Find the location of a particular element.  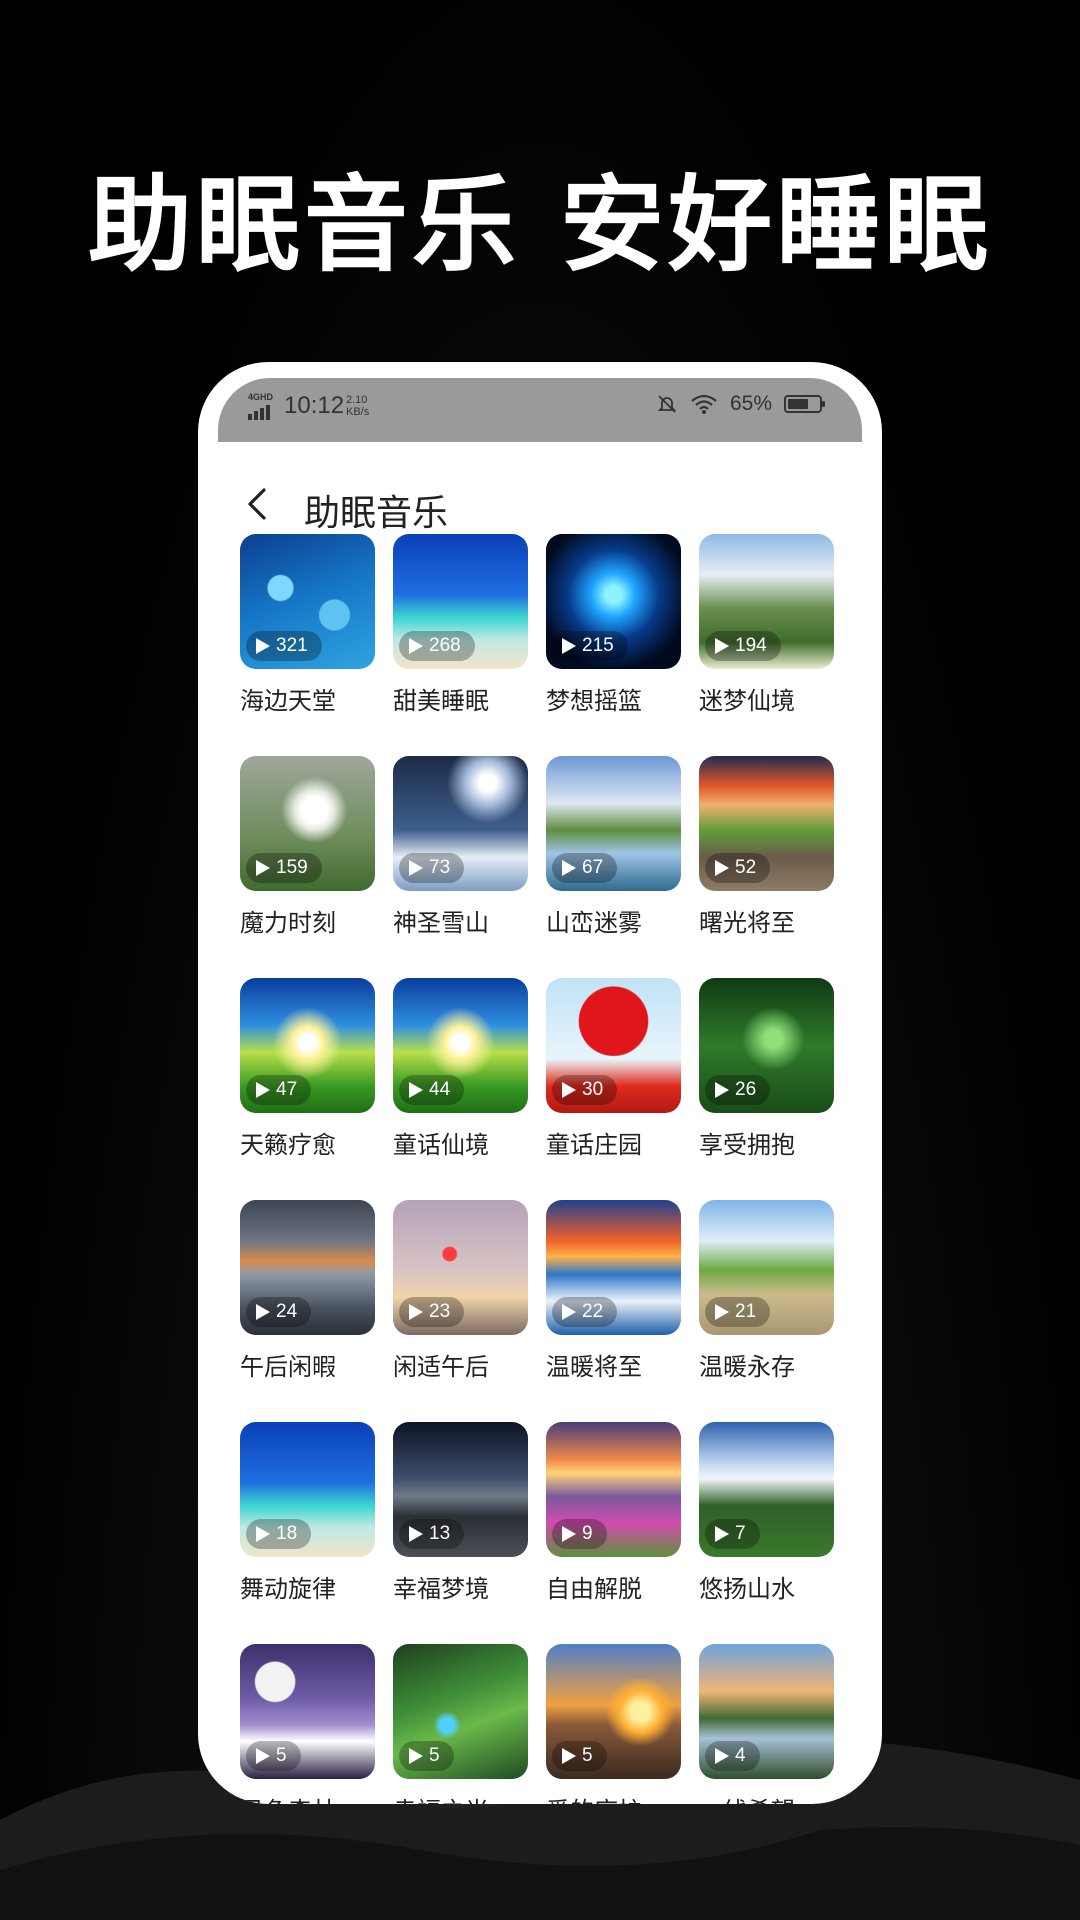

music-tile: 194 迷梦仙境 is located at coordinates (766, 625).